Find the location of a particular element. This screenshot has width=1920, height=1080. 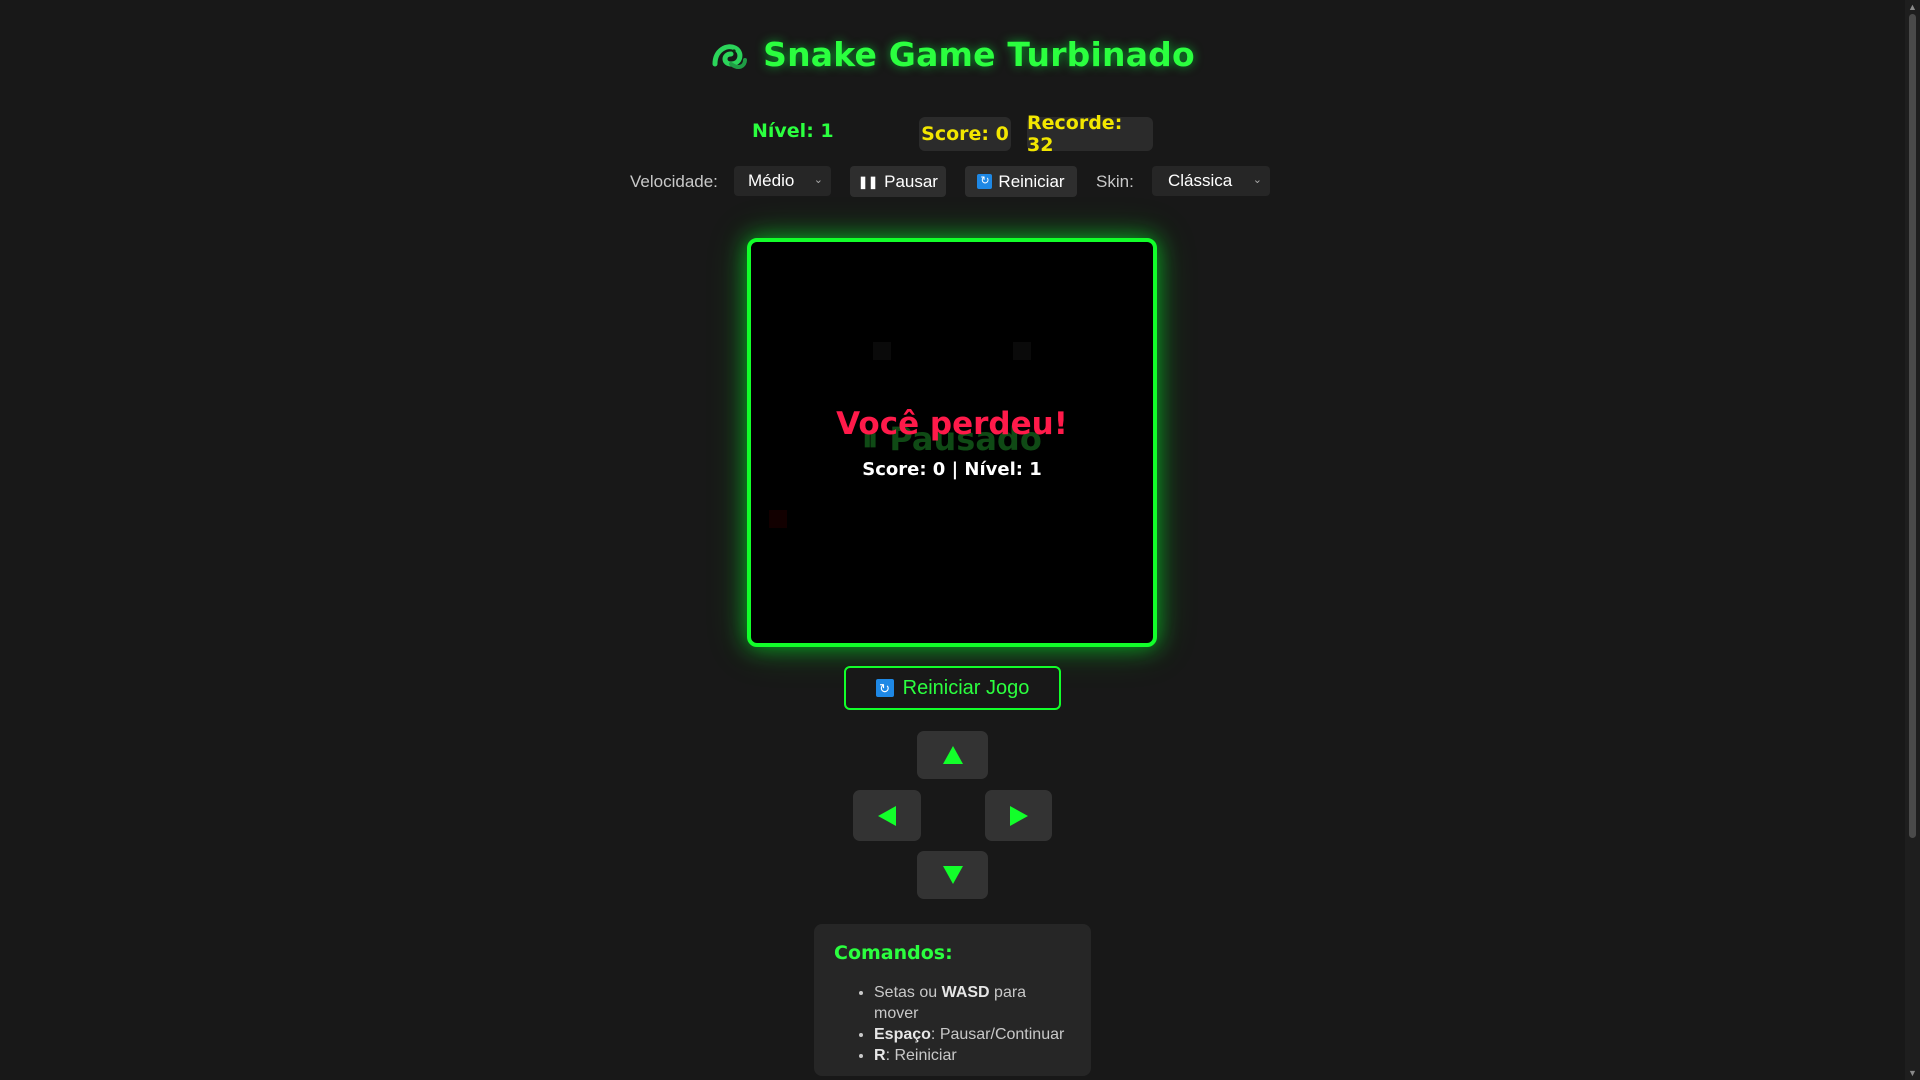

snake-icon is located at coordinates (729, 54).